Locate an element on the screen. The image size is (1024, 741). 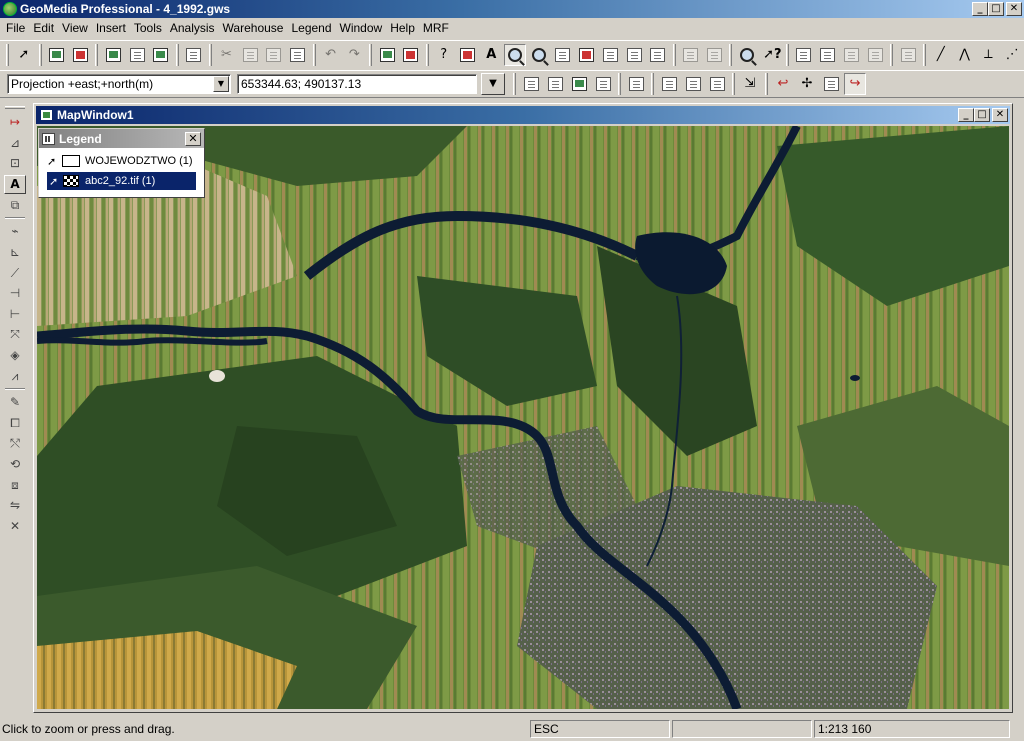
redigitize-button: ⇋ is located at coordinates (15, 505).